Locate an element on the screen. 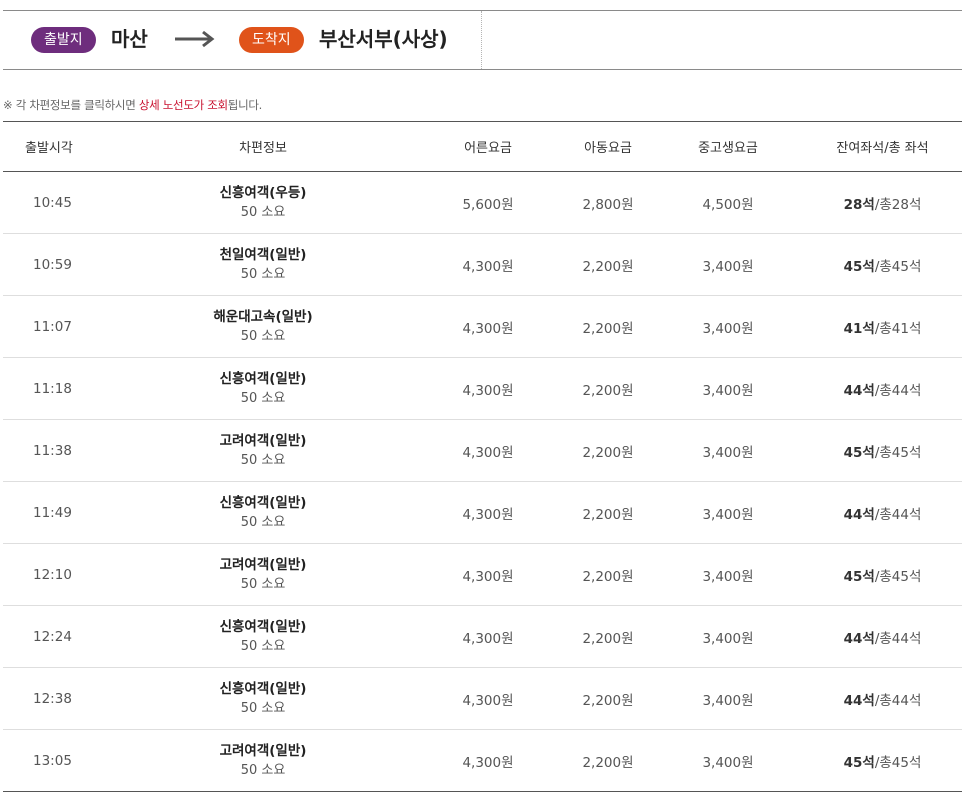 Image resolution: width=969 pixels, height=792 pixels. notice-prefix: ※ 각 차편정보를 클릭하시면 is located at coordinates (71, 105).